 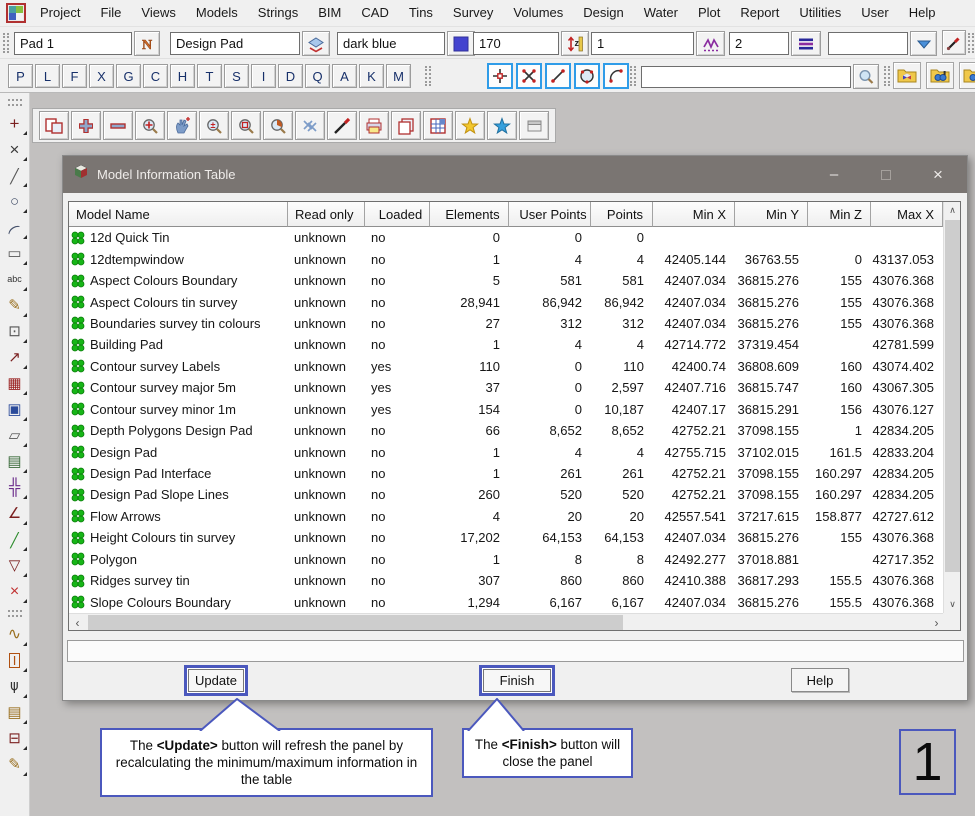 I want to click on column-header-user_points: User Points, so click(x=550, y=214).